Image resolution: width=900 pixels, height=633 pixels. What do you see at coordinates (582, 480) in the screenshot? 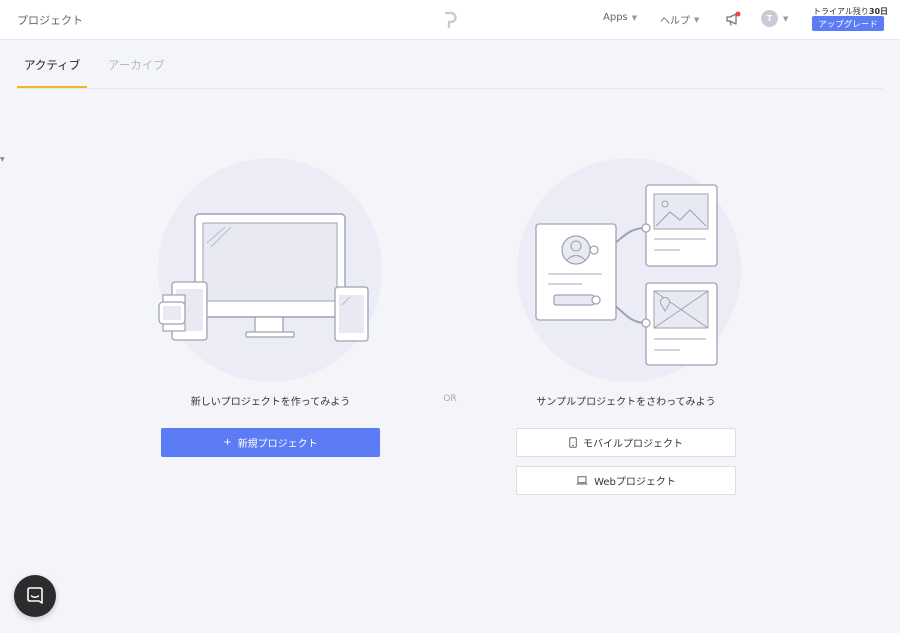
I see `laptop-icon` at bounding box center [582, 480].